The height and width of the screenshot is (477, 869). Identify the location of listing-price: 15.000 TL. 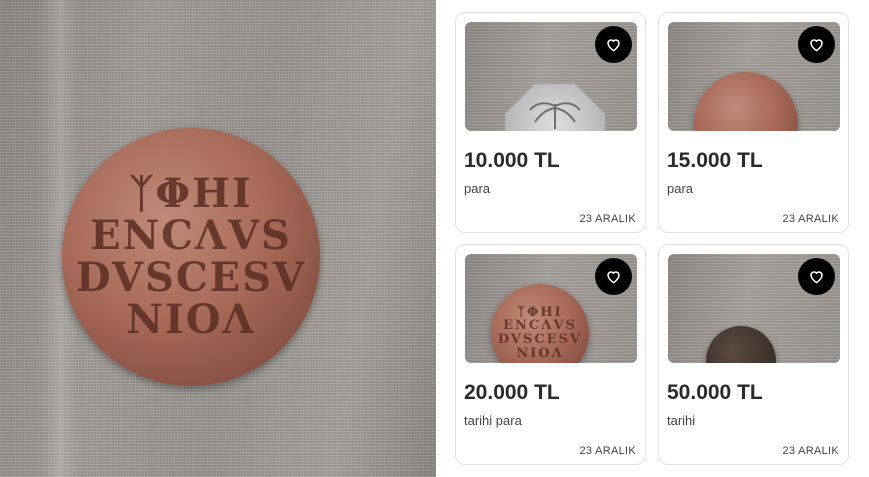
(715, 160).